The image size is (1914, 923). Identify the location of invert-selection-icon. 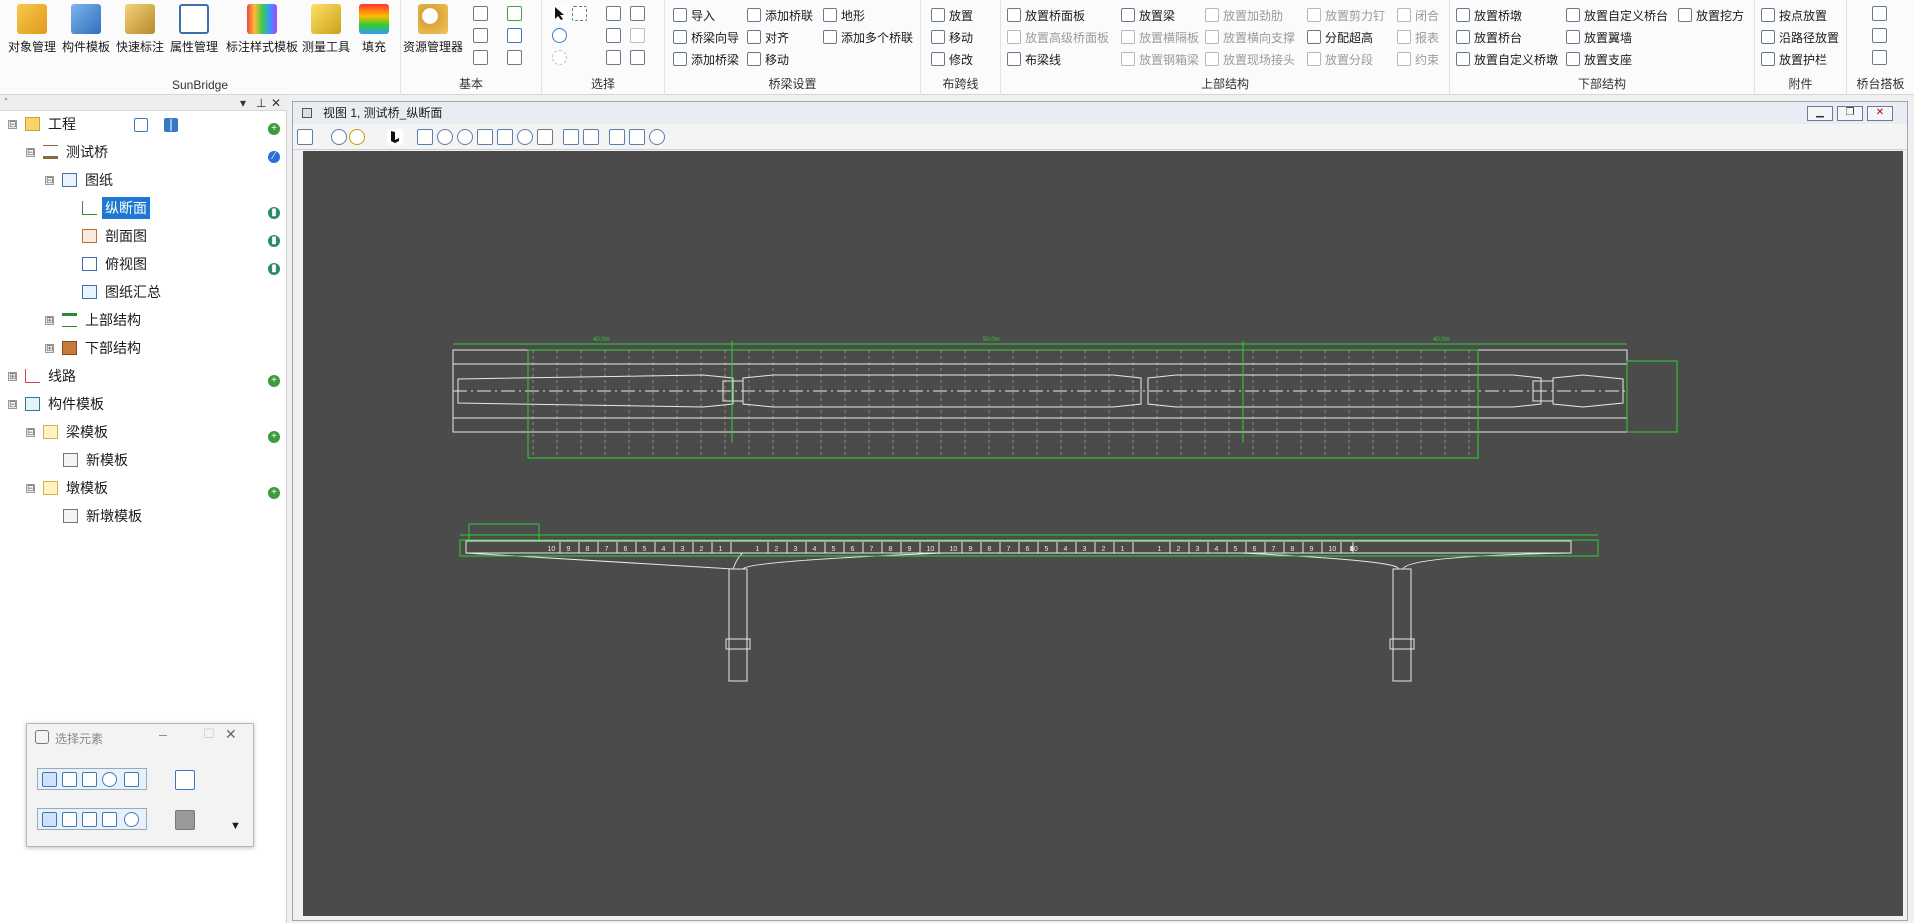
(109, 819).